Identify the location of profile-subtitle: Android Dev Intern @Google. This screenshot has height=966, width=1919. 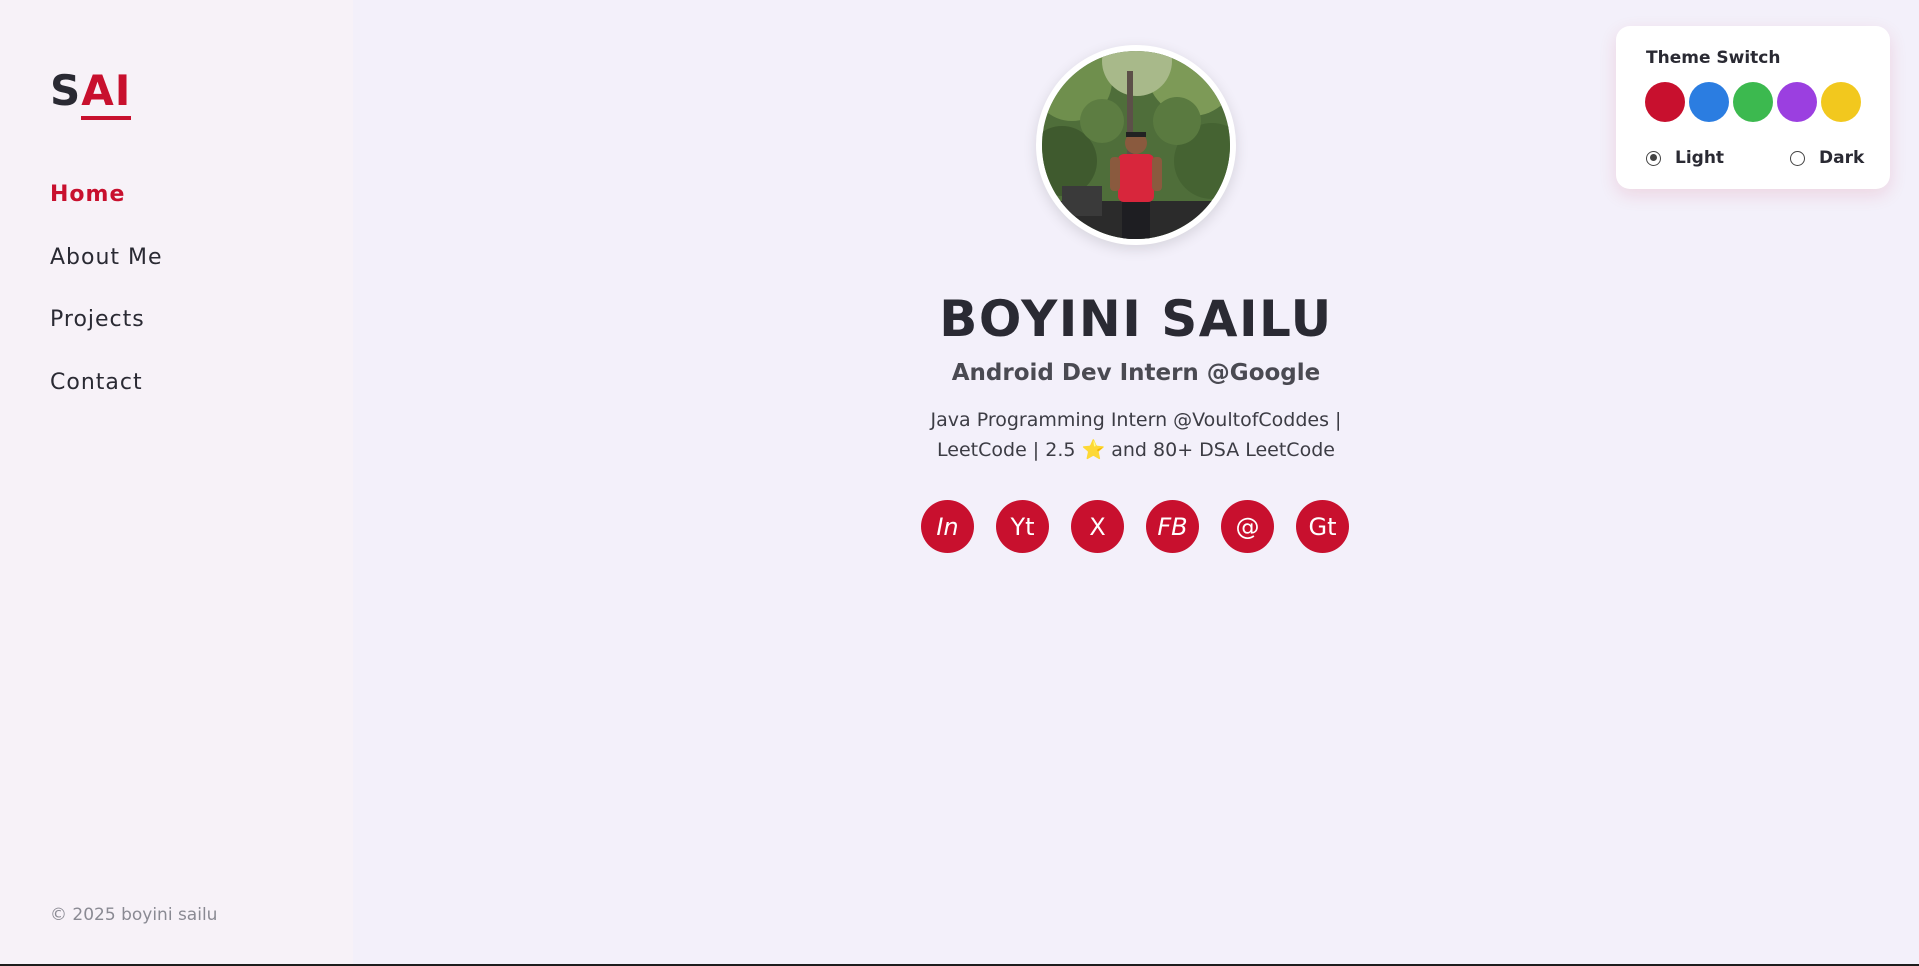
(1136, 373).